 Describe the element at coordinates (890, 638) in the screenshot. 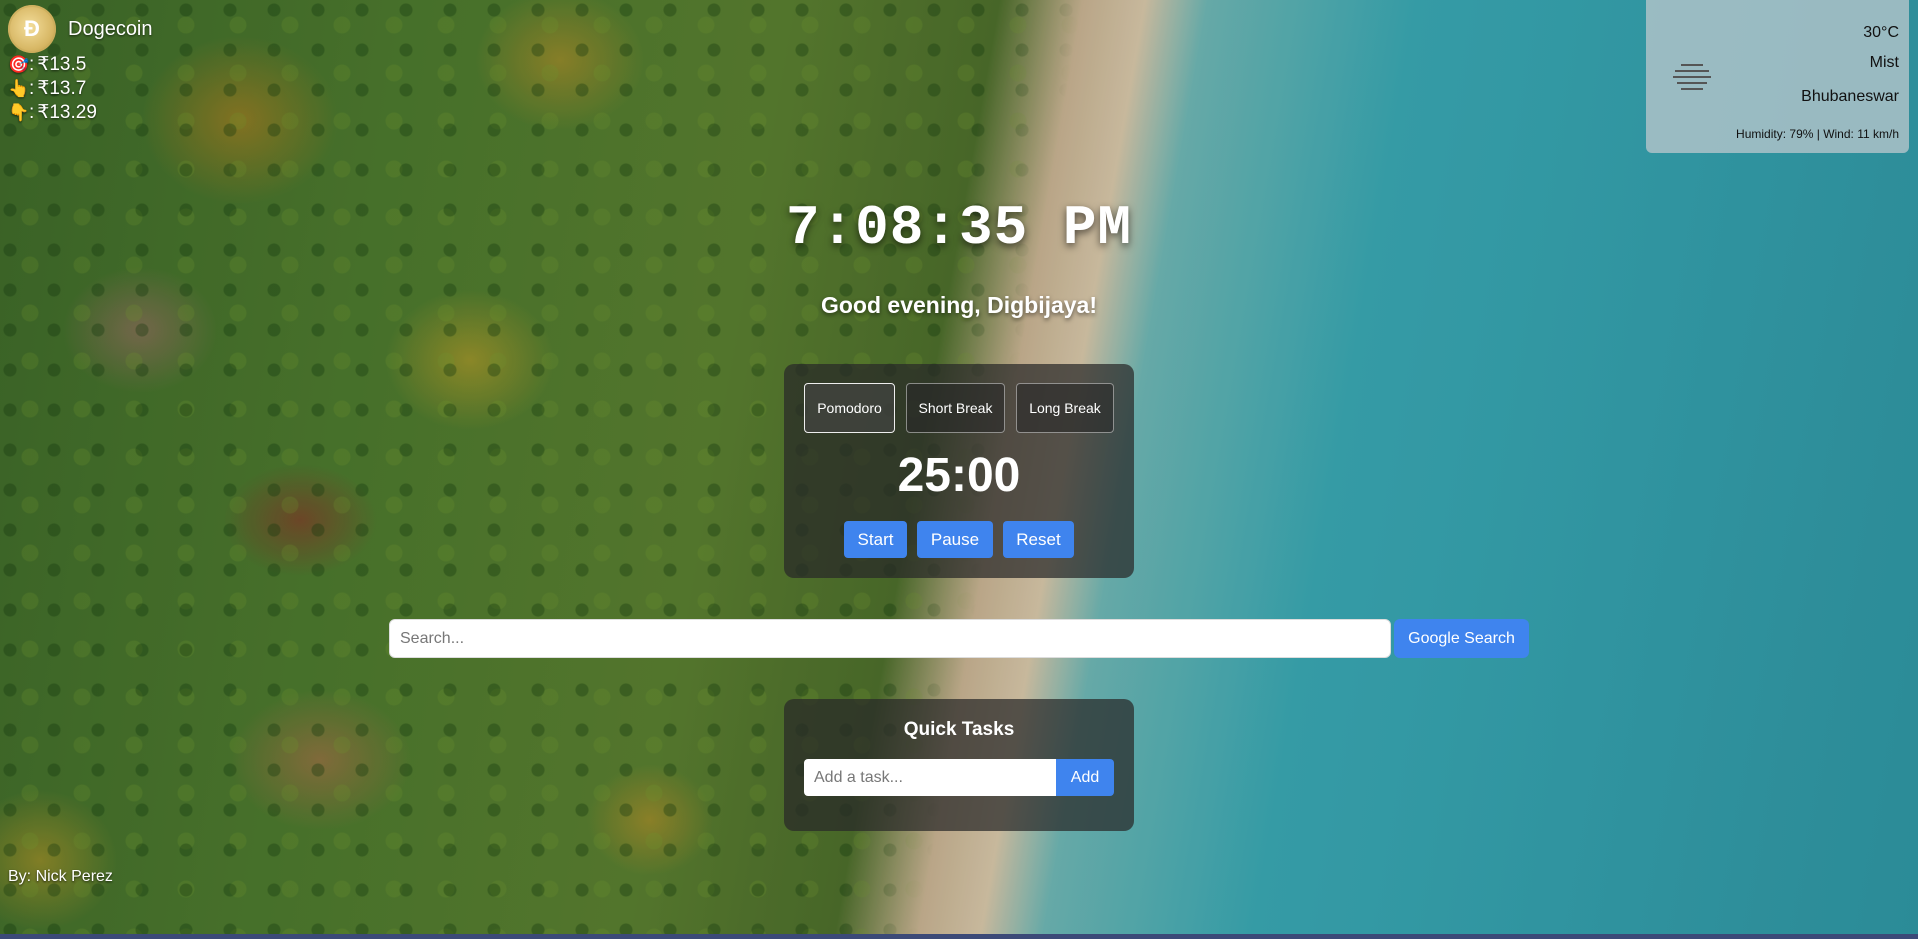

I see `search-input` at that location.